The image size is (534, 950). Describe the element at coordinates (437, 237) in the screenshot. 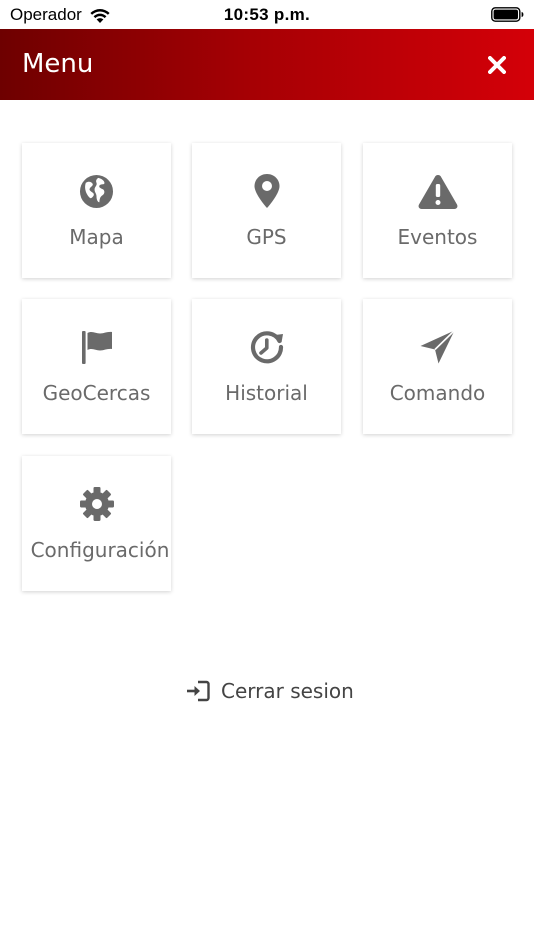

I see `menu-item-label: Eventos` at that location.